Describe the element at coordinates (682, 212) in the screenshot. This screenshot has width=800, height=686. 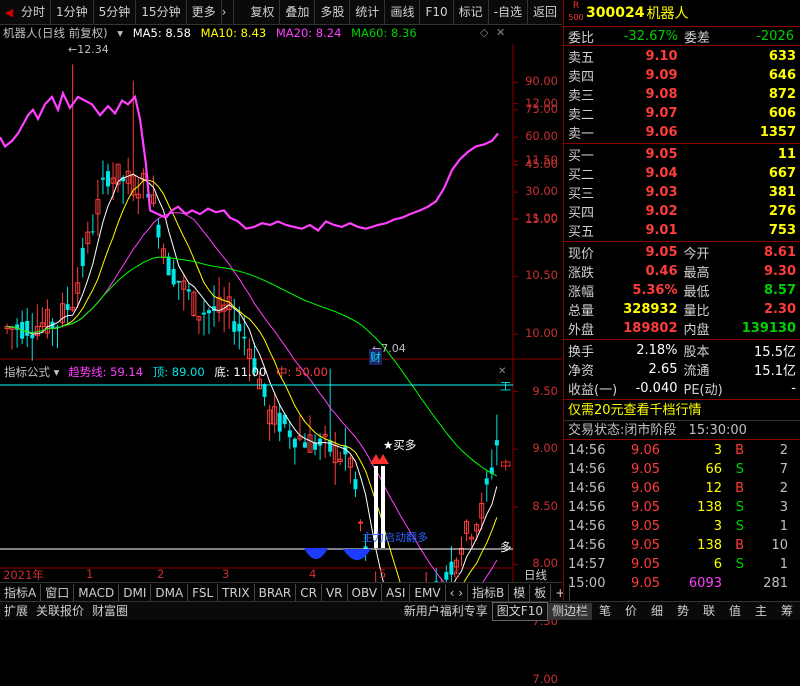
I see `buy-order-row: 买四 9.02 276` at that location.